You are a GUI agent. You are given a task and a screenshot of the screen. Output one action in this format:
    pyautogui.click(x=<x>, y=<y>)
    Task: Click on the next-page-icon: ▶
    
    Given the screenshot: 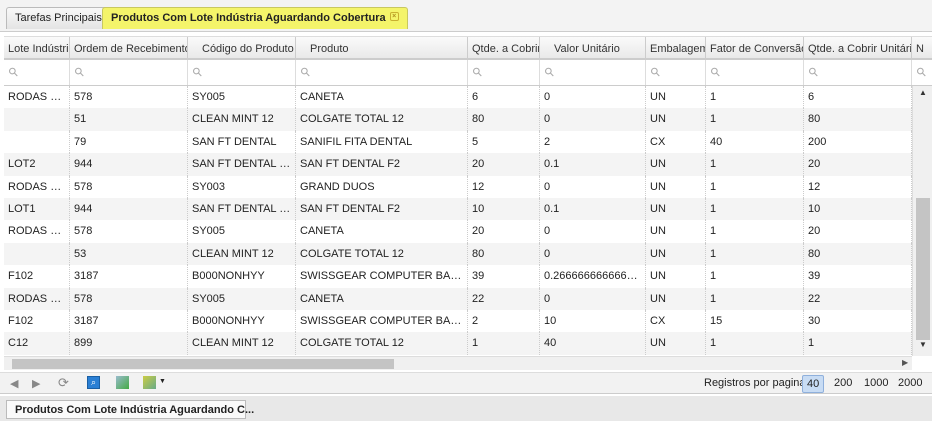 What is the action you would take?
    pyautogui.click(x=36, y=383)
    